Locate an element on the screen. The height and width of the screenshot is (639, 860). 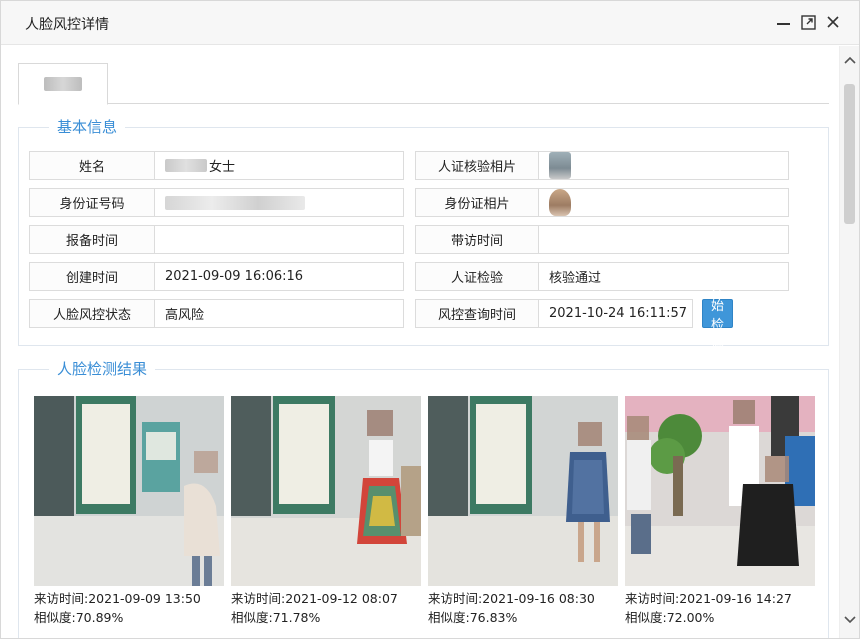
field-value-create-time: 2021-09-09 16:06:16 is located at coordinates (279, 276).